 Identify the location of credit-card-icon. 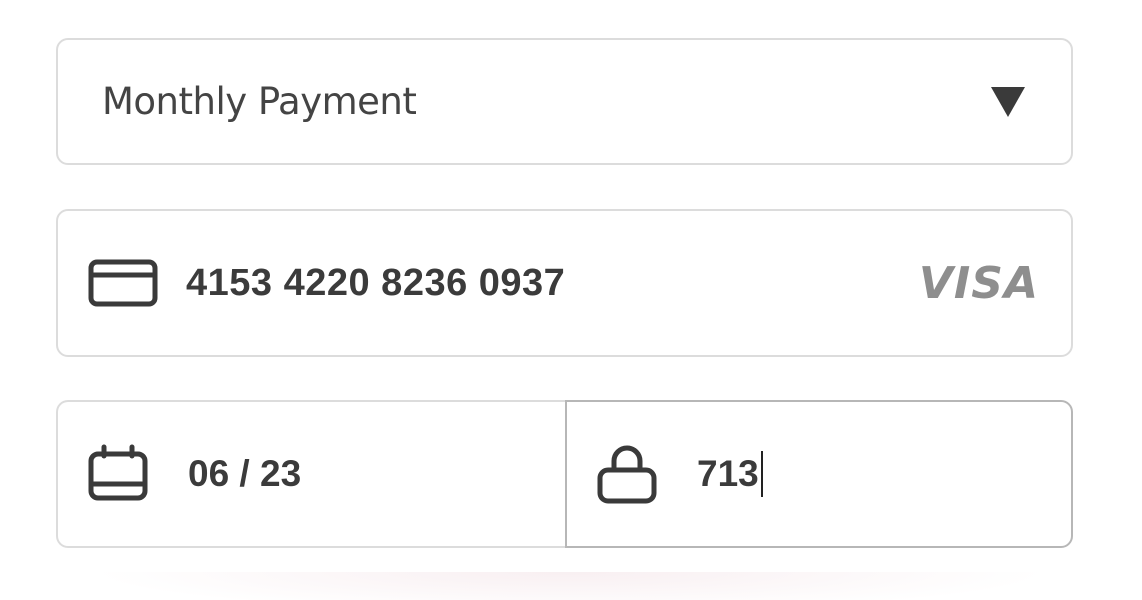
(123, 283).